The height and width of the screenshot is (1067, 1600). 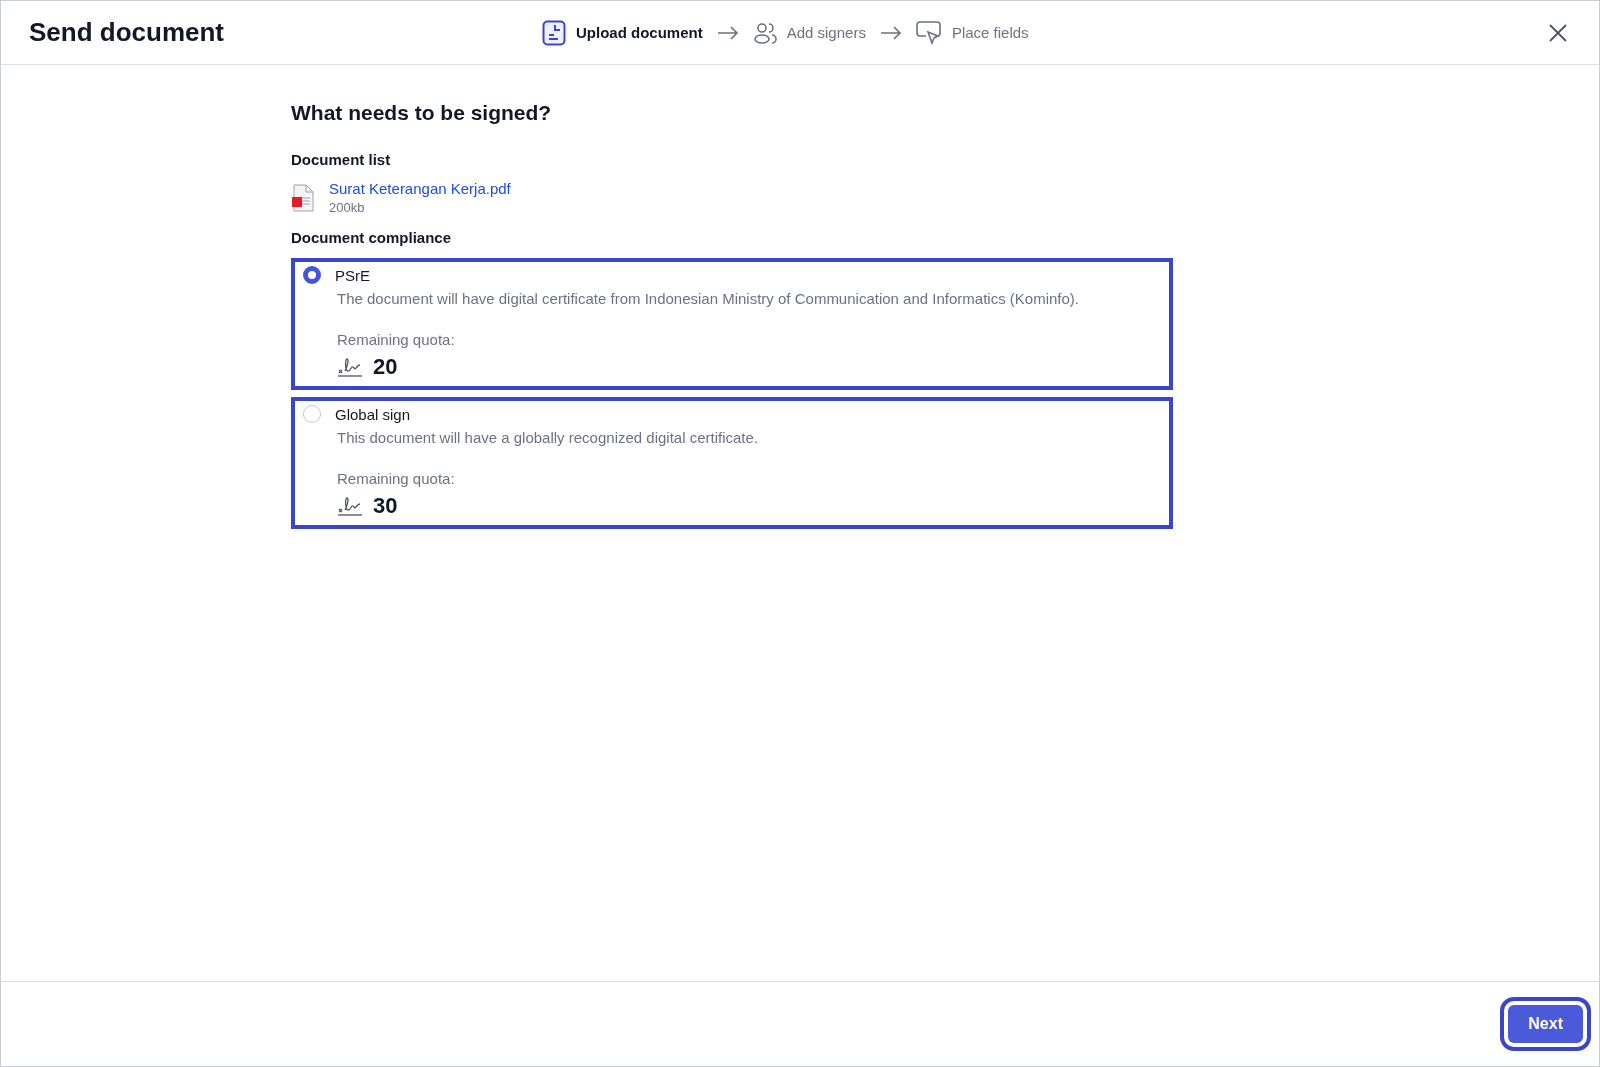 I want to click on field-label: Document list, so click(x=341, y=159).